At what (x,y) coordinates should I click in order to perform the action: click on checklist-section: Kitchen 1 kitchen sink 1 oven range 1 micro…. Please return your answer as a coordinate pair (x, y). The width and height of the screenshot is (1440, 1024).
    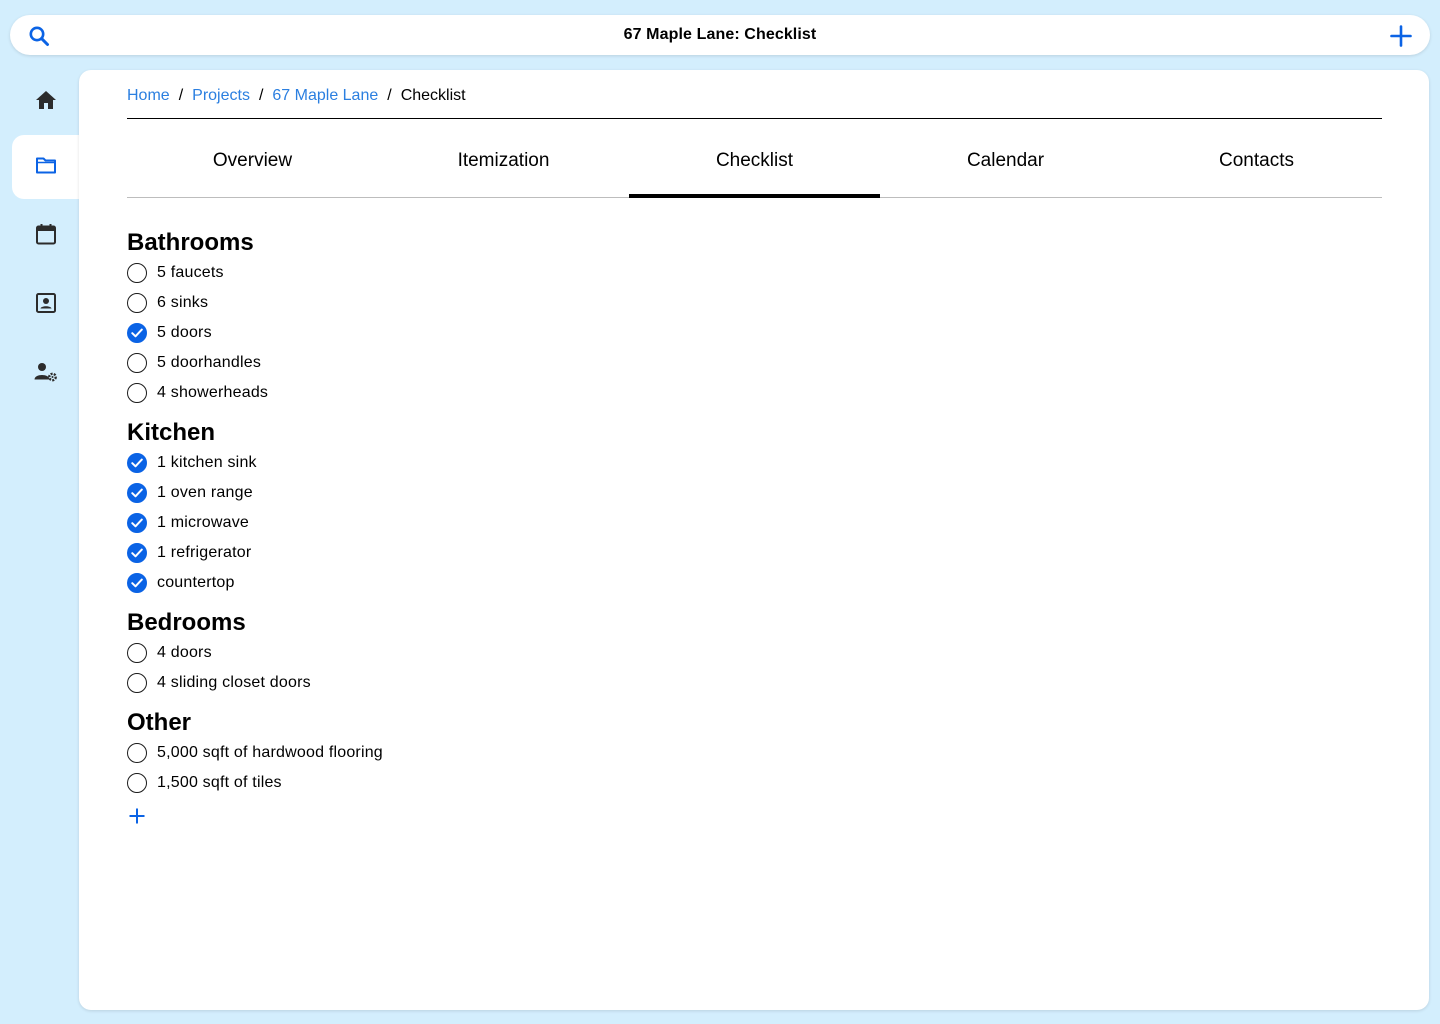
    Looking at the image, I should click on (255, 508).